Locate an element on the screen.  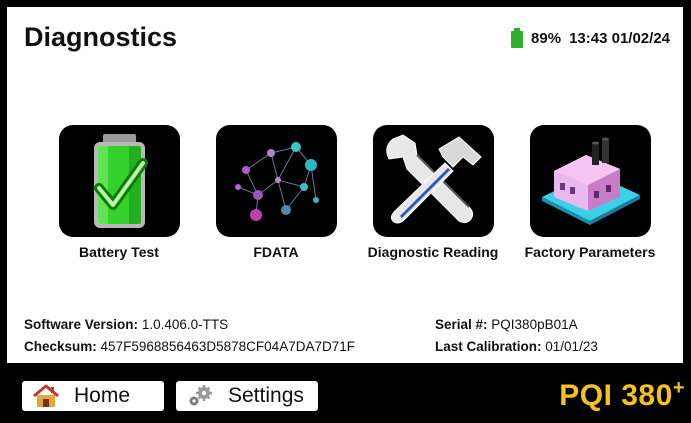
gear-icon is located at coordinates (200, 396).